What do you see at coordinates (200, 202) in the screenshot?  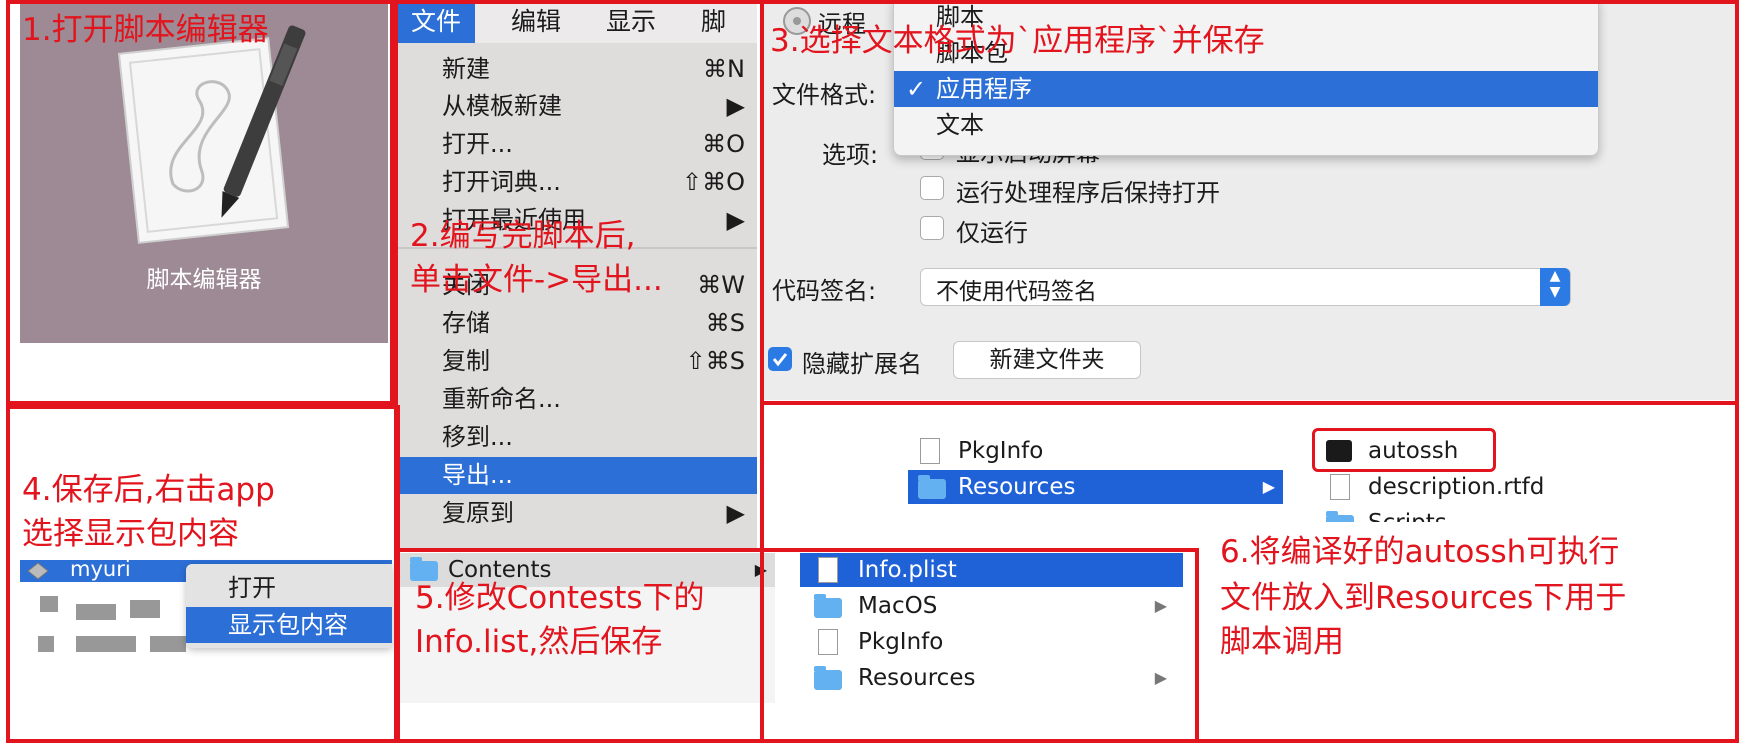 I see `frame-step1` at bounding box center [200, 202].